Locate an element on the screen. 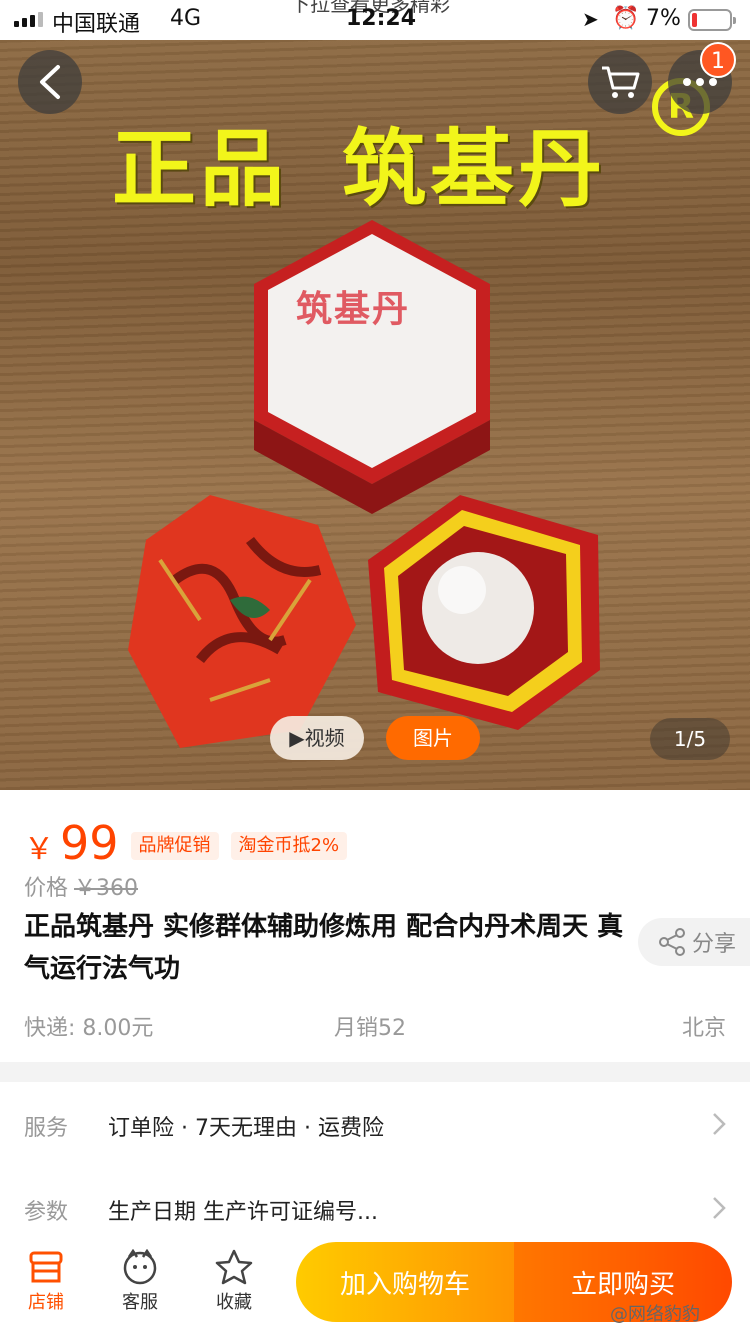 The image size is (750, 1334). original-price-label: 价格 is located at coordinates (46, 888).